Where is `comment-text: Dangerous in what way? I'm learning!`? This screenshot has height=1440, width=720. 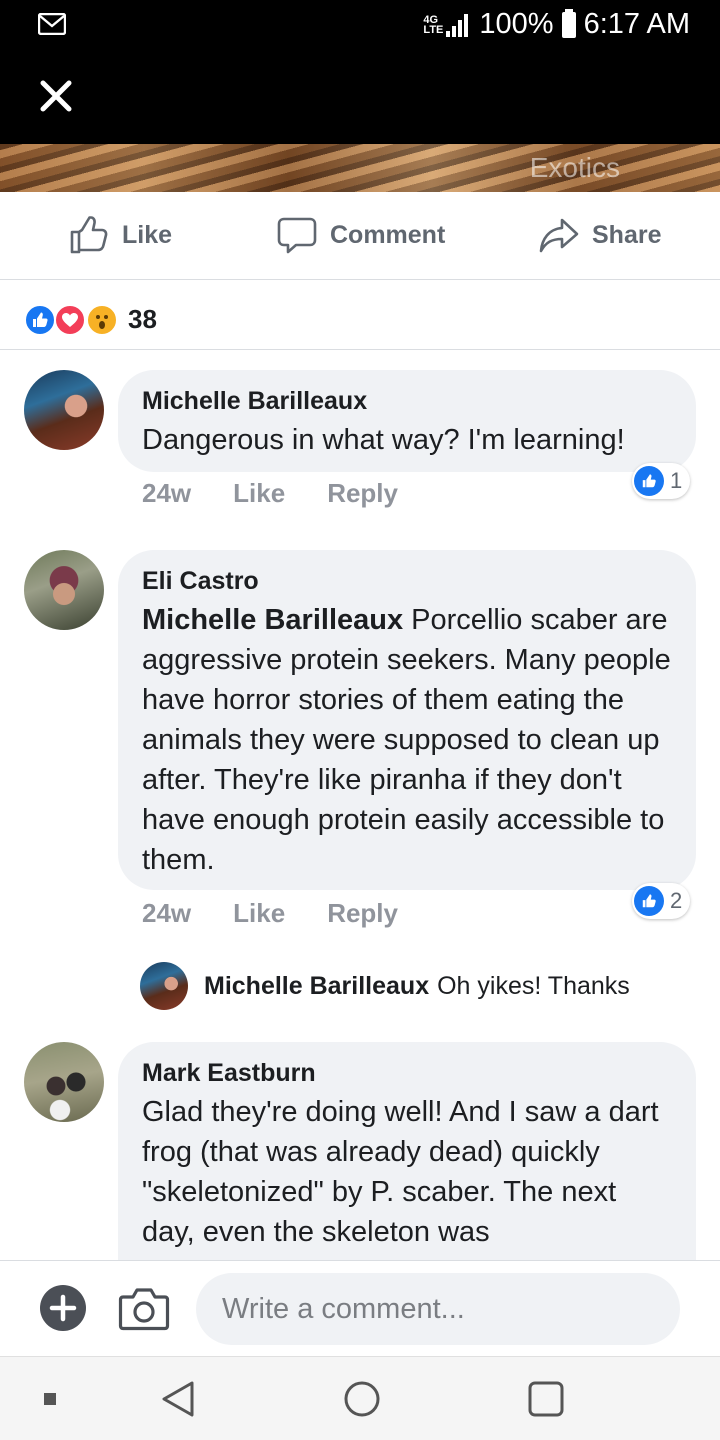 comment-text: Dangerous in what way? I'm learning! is located at coordinates (383, 440).